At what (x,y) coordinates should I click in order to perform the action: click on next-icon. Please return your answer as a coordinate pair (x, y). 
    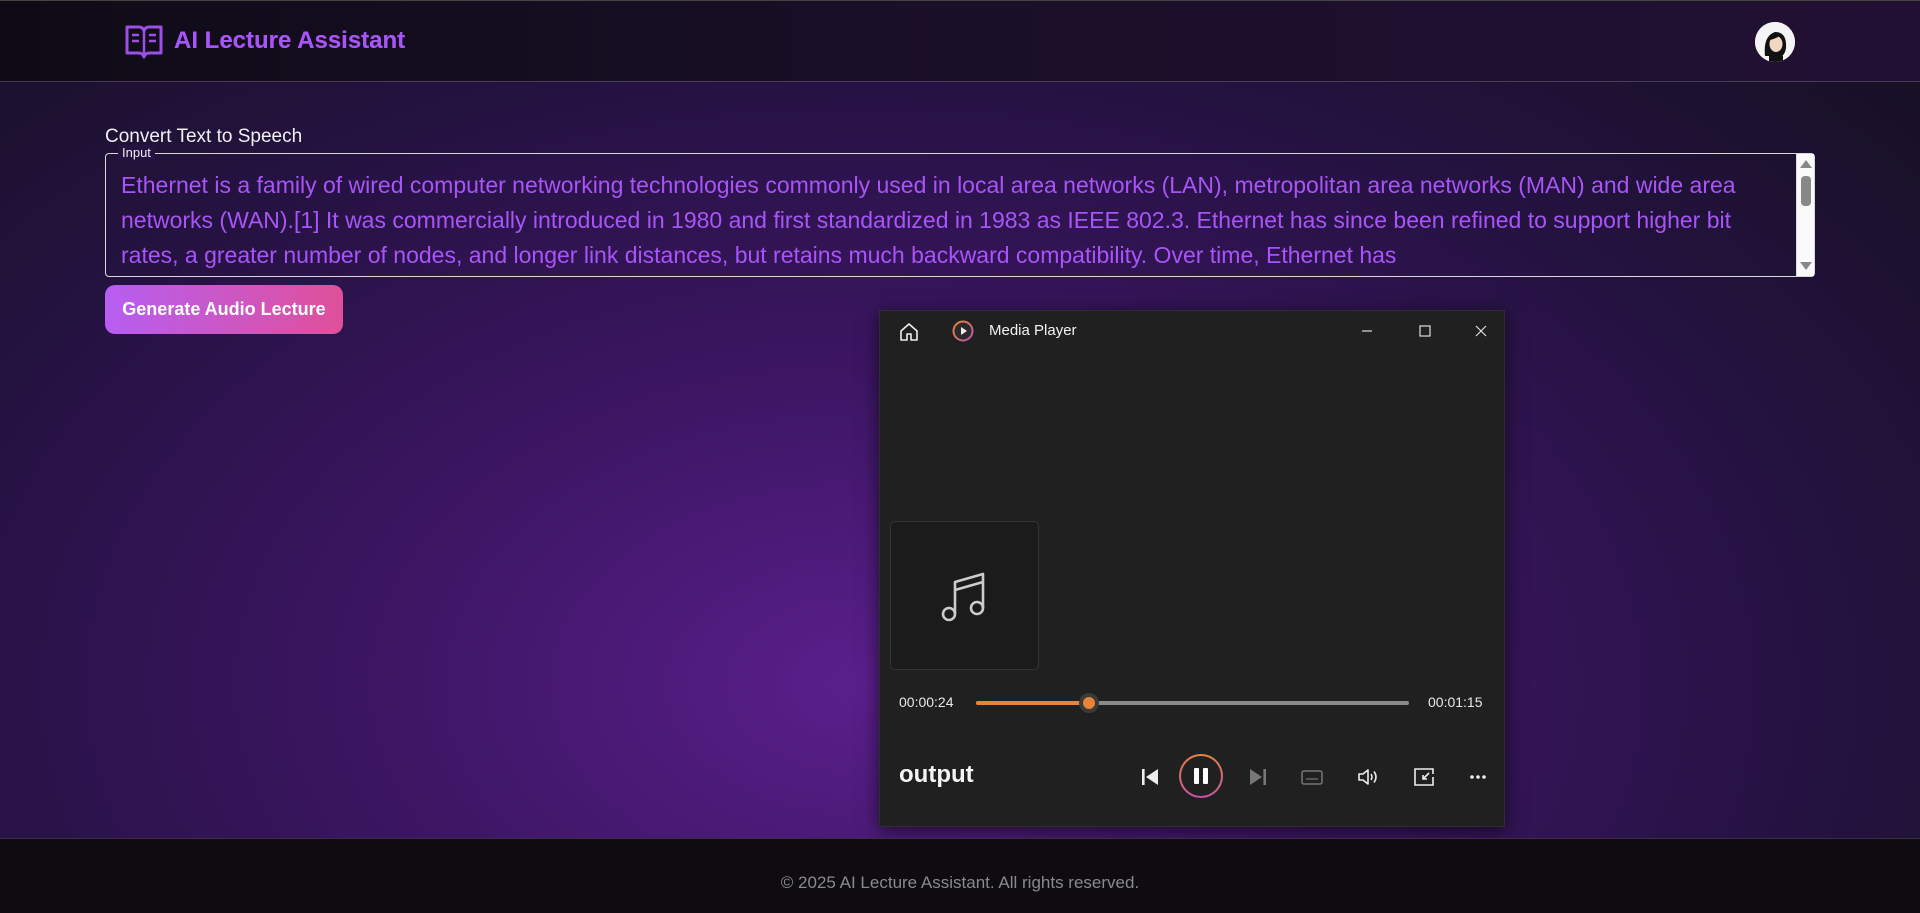
    Looking at the image, I should click on (1258, 777).